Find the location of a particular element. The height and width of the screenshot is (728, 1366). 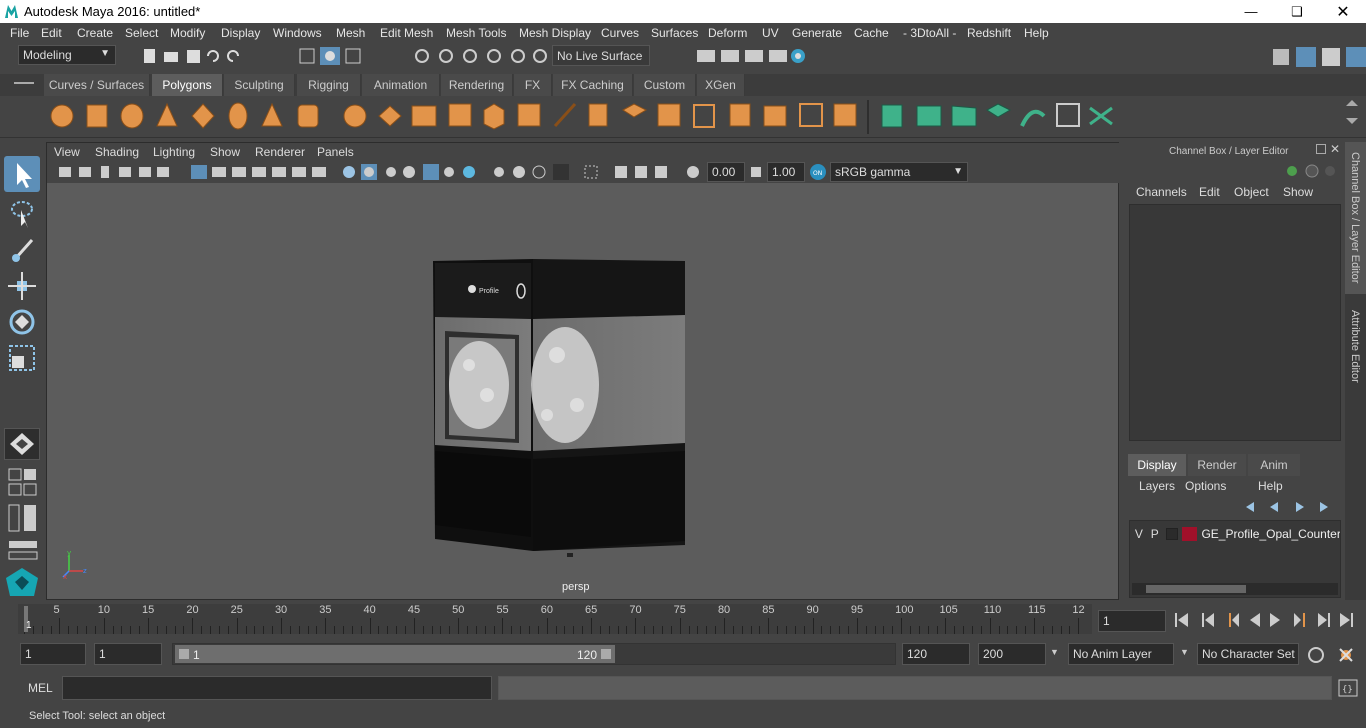

shelf-tab-xgen: XGen is located at coordinates (721, 85).